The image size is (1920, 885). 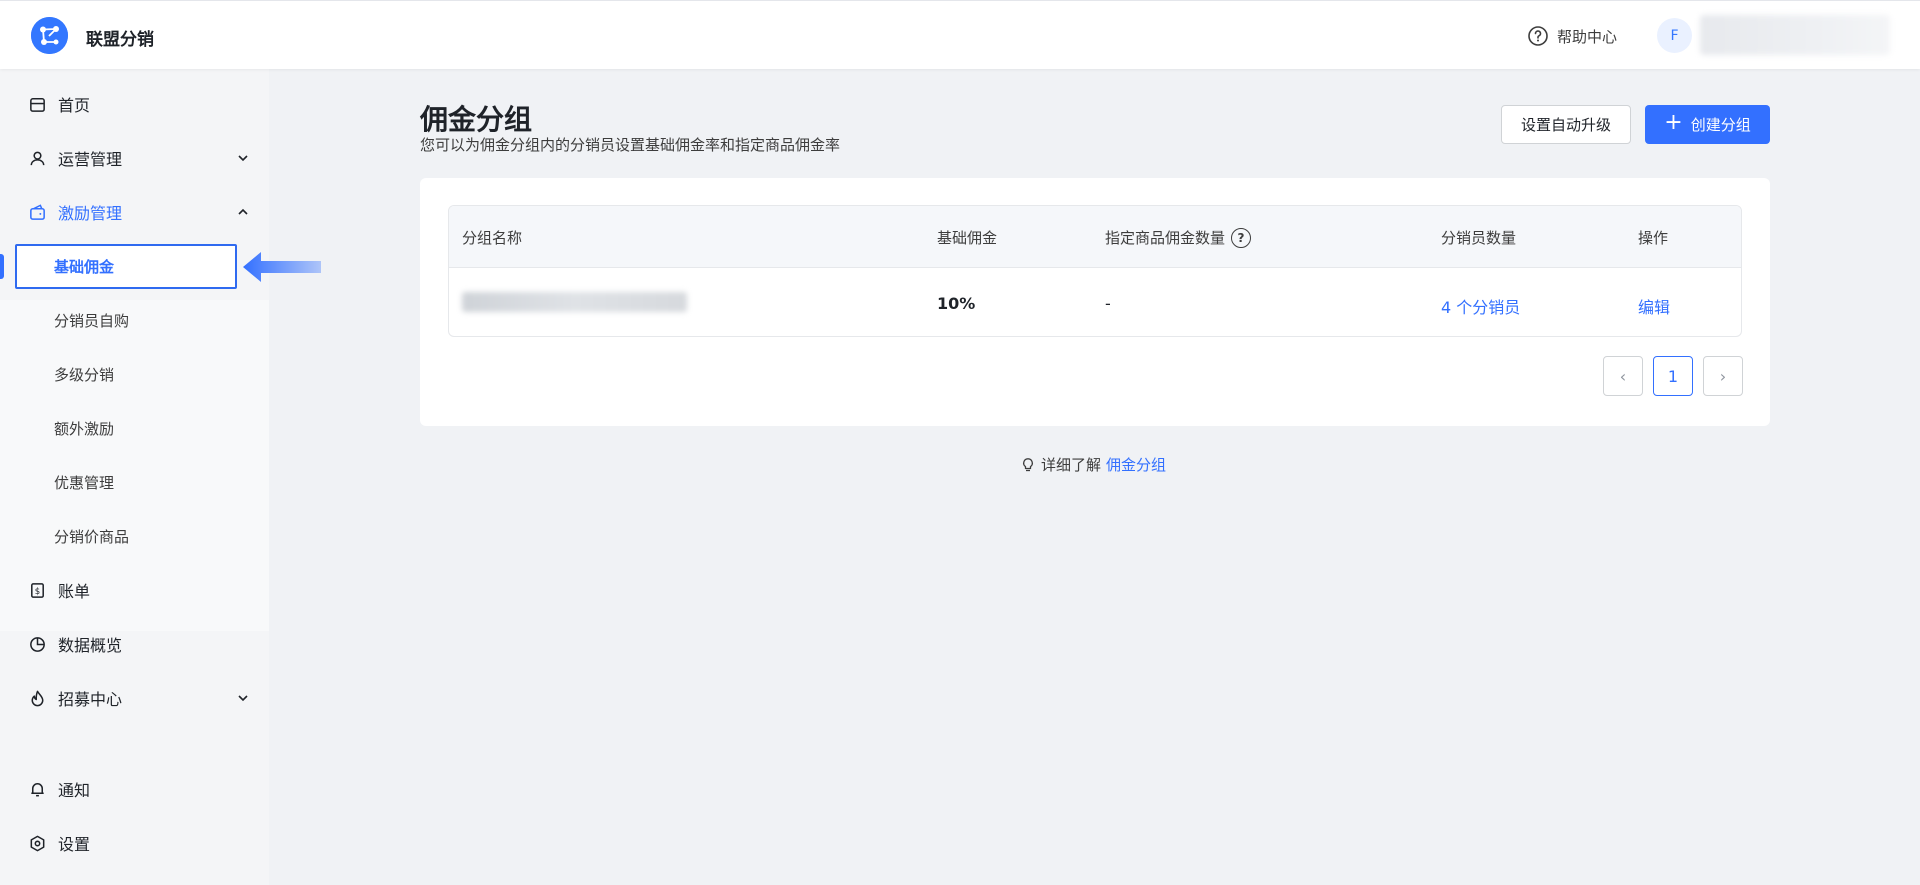 I want to click on learn-more-link: 佣金分组, so click(x=1136, y=464).